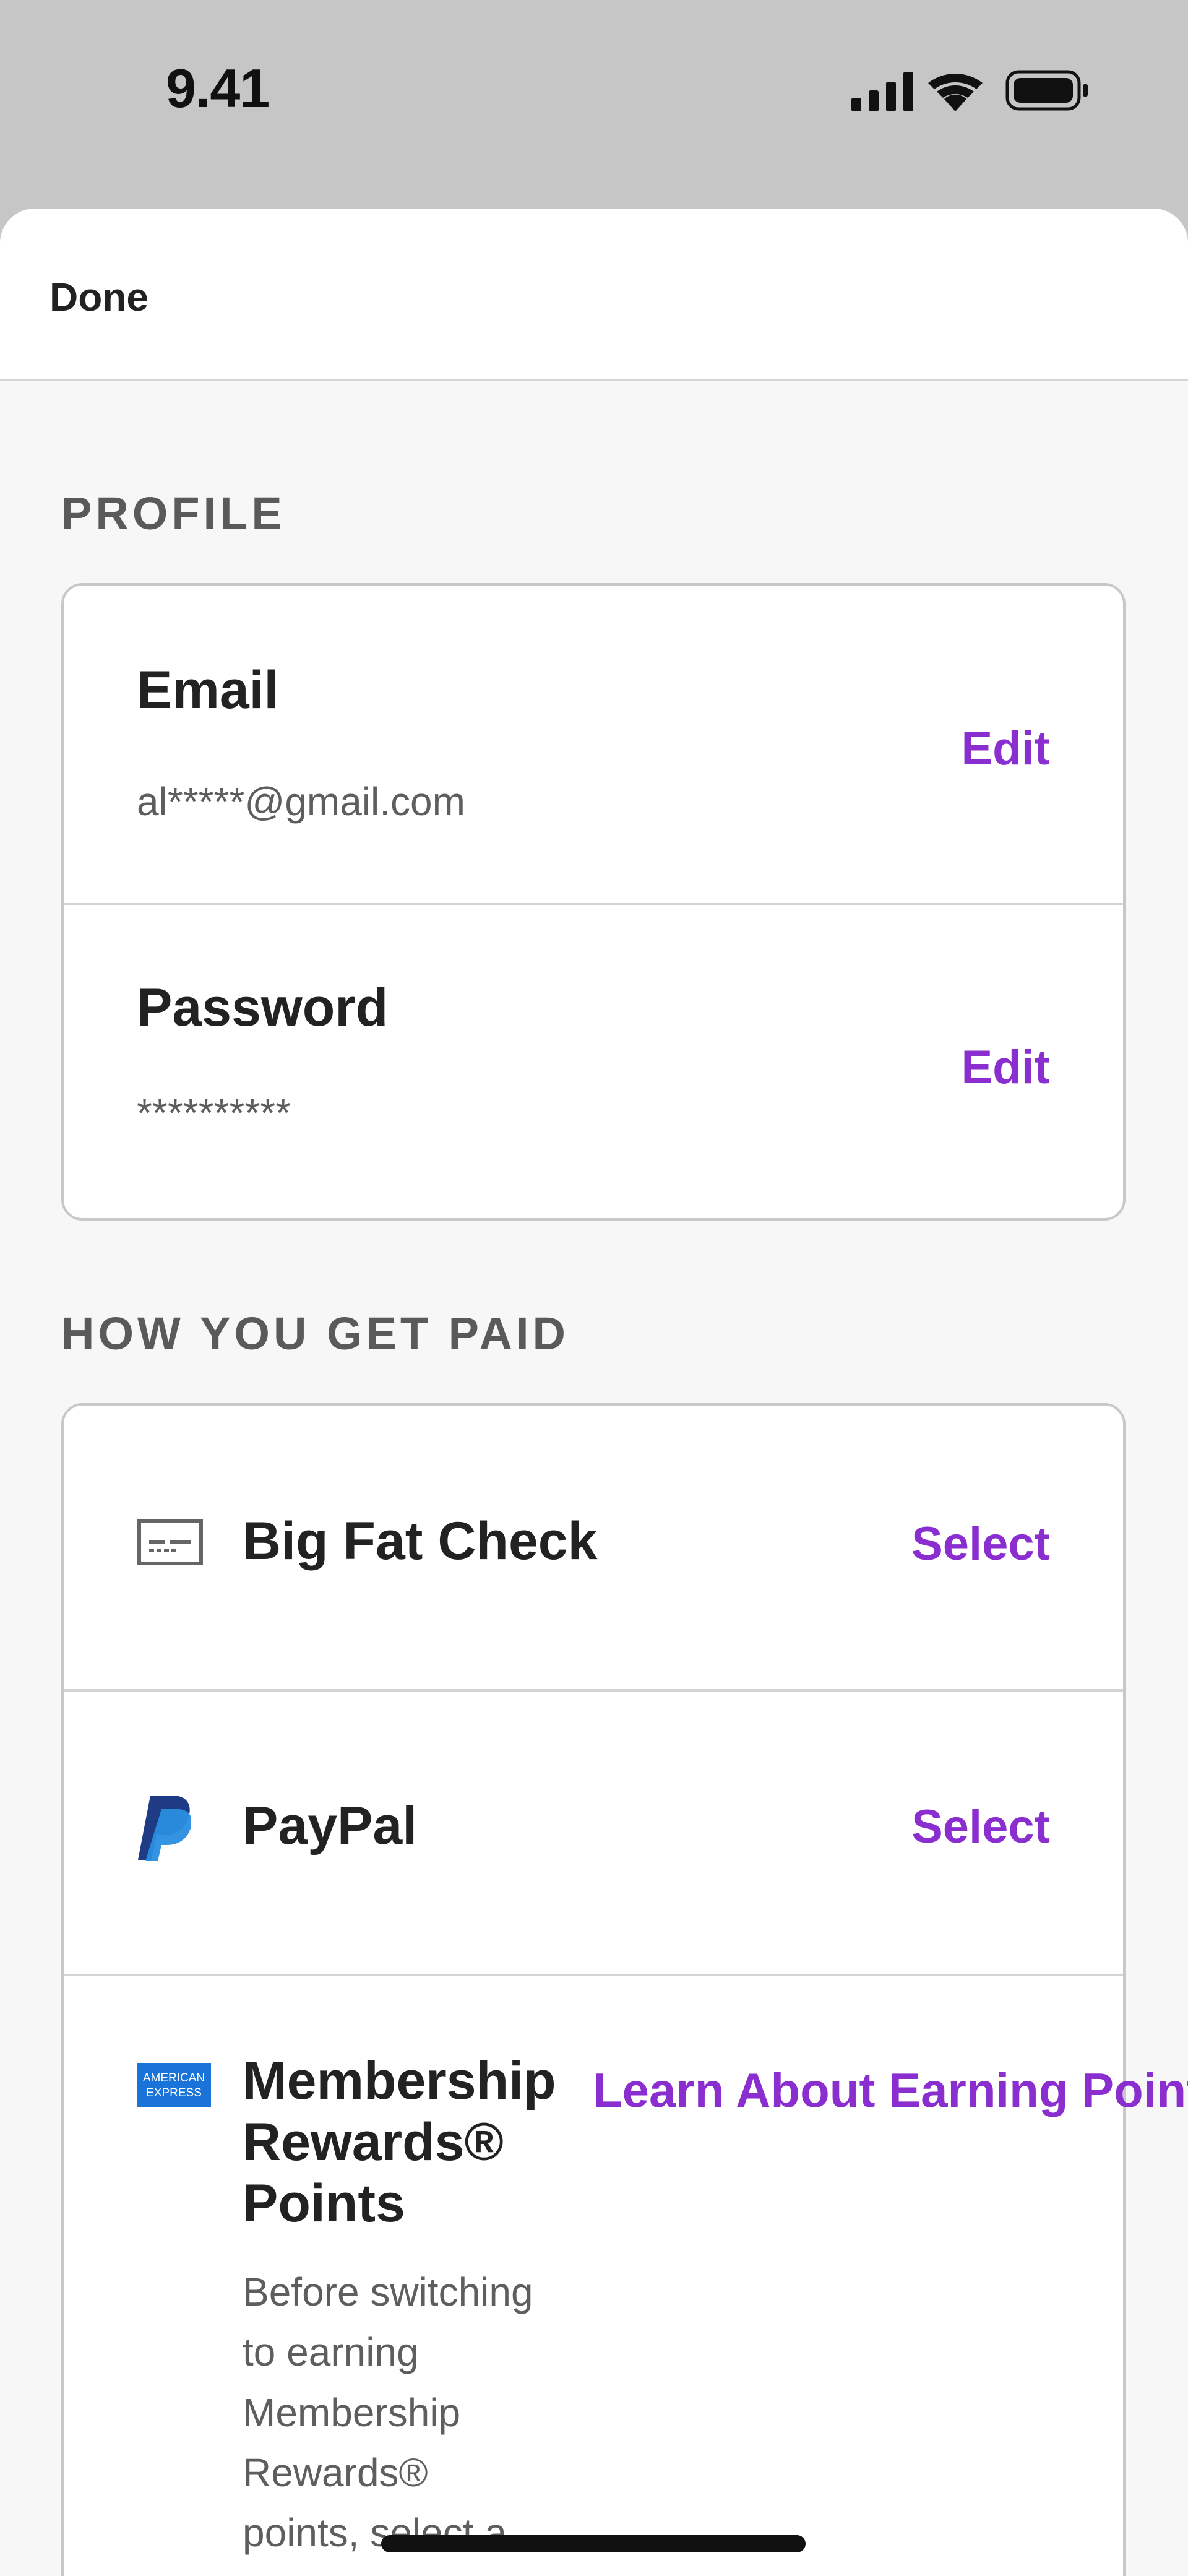  What do you see at coordinates (174, 2092) in the screenshot?
I see `svg-text: EXPRESS` at bounding box center [174, 2092].